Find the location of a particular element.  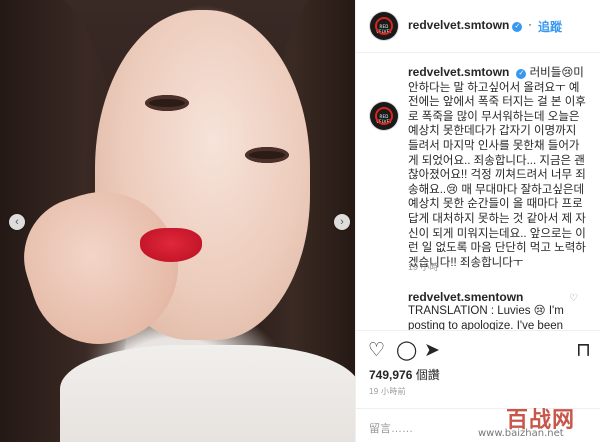

follow-button: 追蹤 is located at coordinates (550, 26).